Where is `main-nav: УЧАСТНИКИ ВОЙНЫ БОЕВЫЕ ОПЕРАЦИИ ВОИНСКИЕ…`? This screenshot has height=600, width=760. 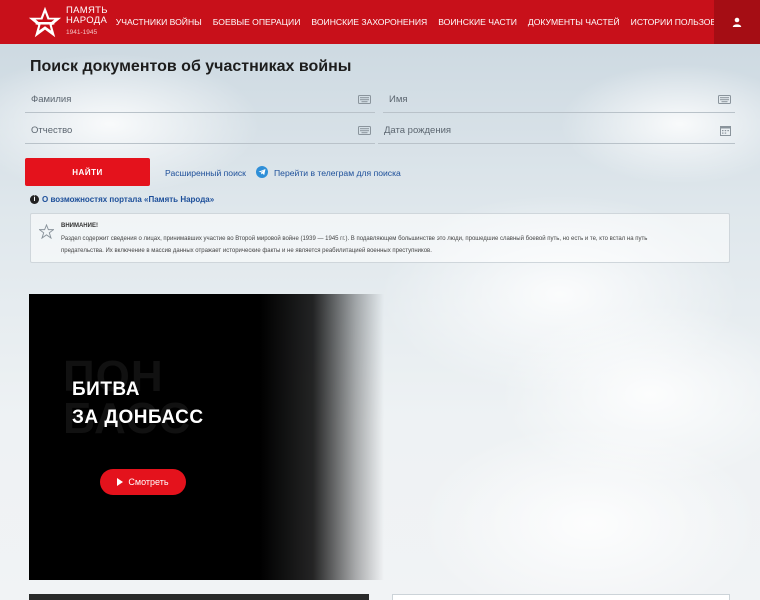 main-nav: УЧАСТНИКИ ВОЙНЫ БОЕВЫЕ ОПЕРАЦИИ ВОИНСКИЕ… is located at coordinates (438, 22).